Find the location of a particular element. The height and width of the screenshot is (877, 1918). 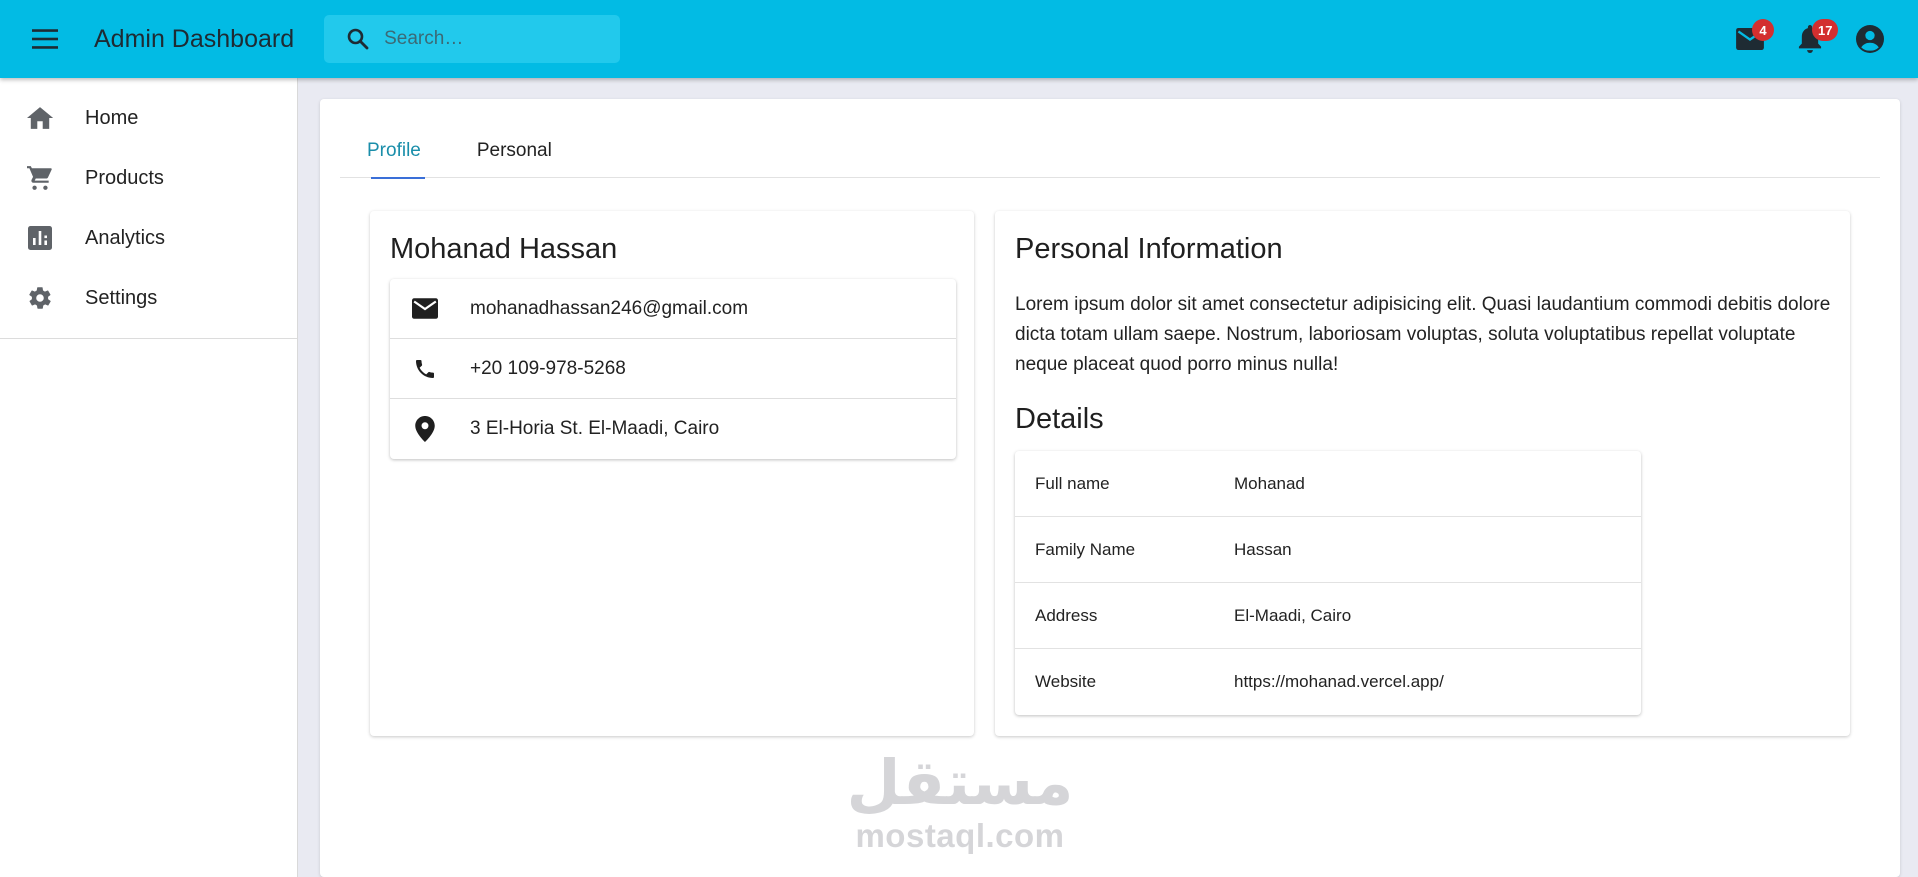

detail-value: El-Maadi, Cairo is located at coordinates (1293, 615).